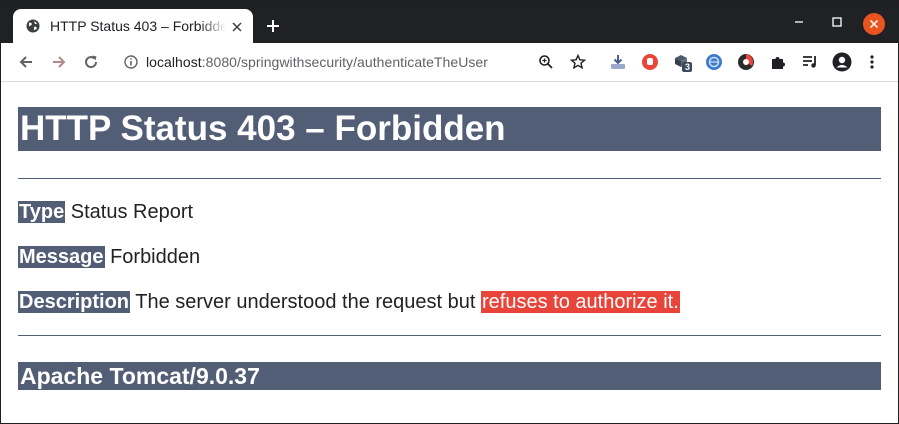 The width and height of the screenshot is (899, 424). I want to click on message-row: Message Forbidden, so click(109, 257).